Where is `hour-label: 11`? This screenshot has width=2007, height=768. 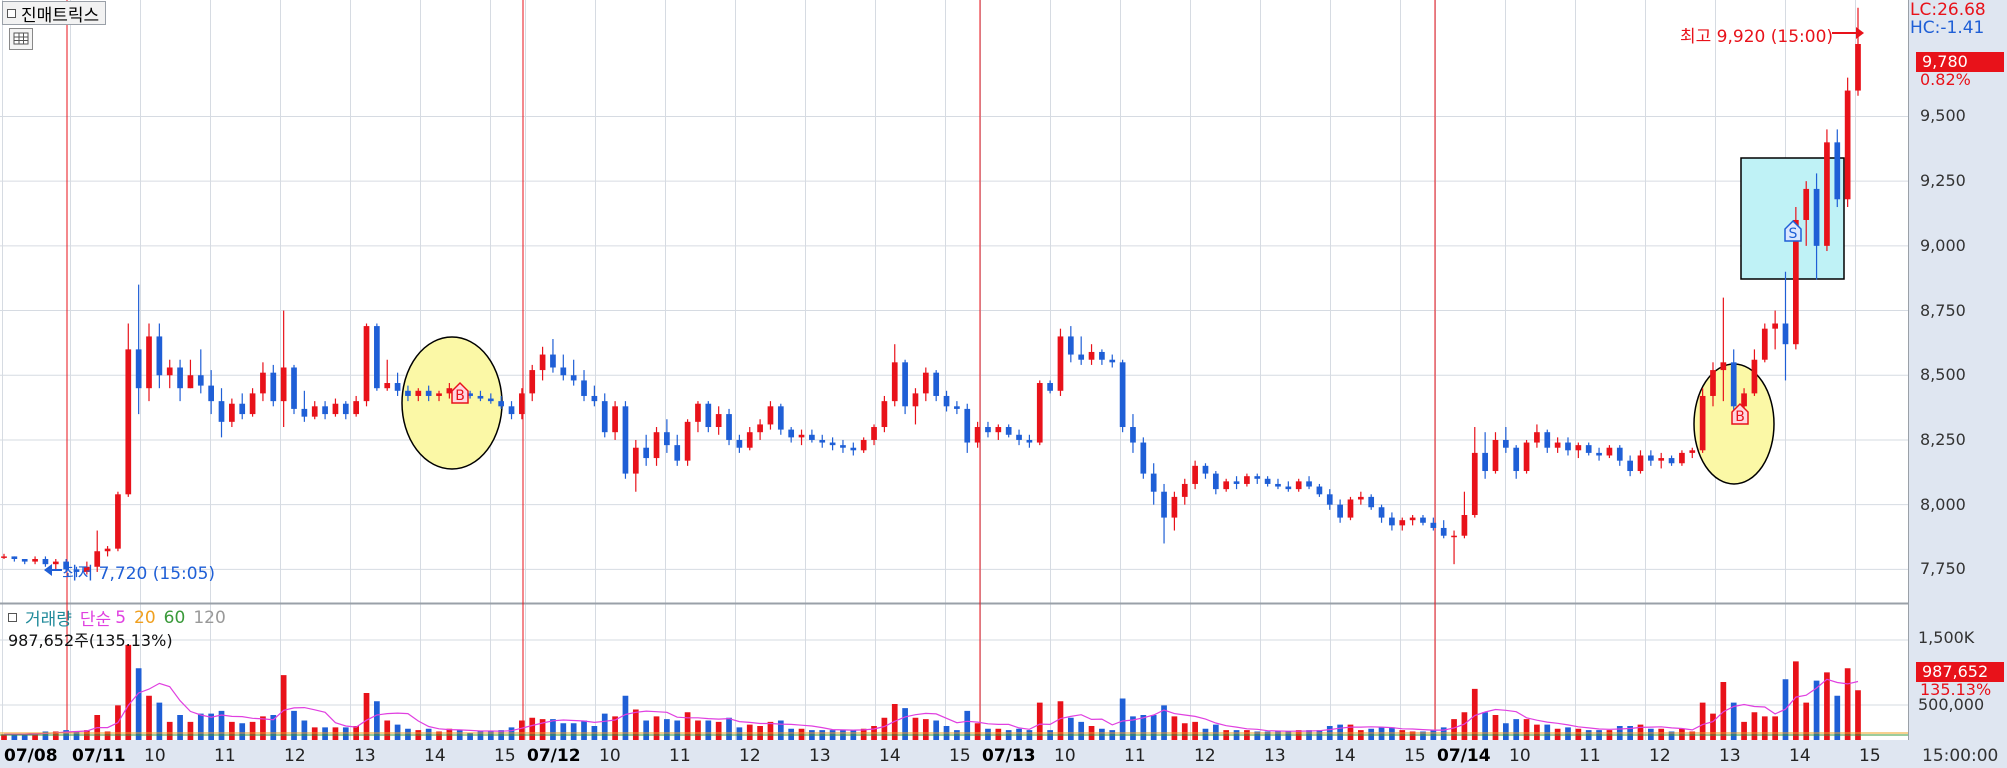 hour-label: 11 is located at coordinates (225, 756).